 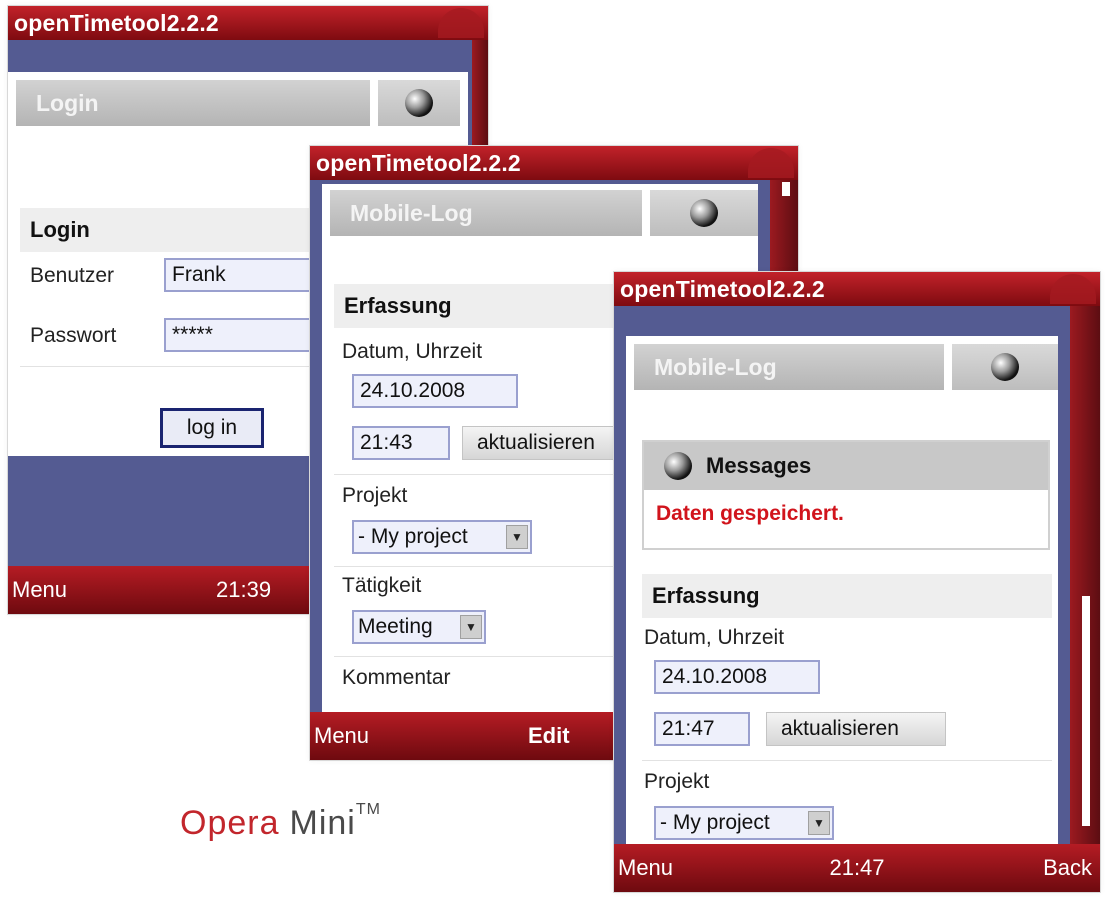 I want to click on time-input: 21:43, so click(x=401, y=443).